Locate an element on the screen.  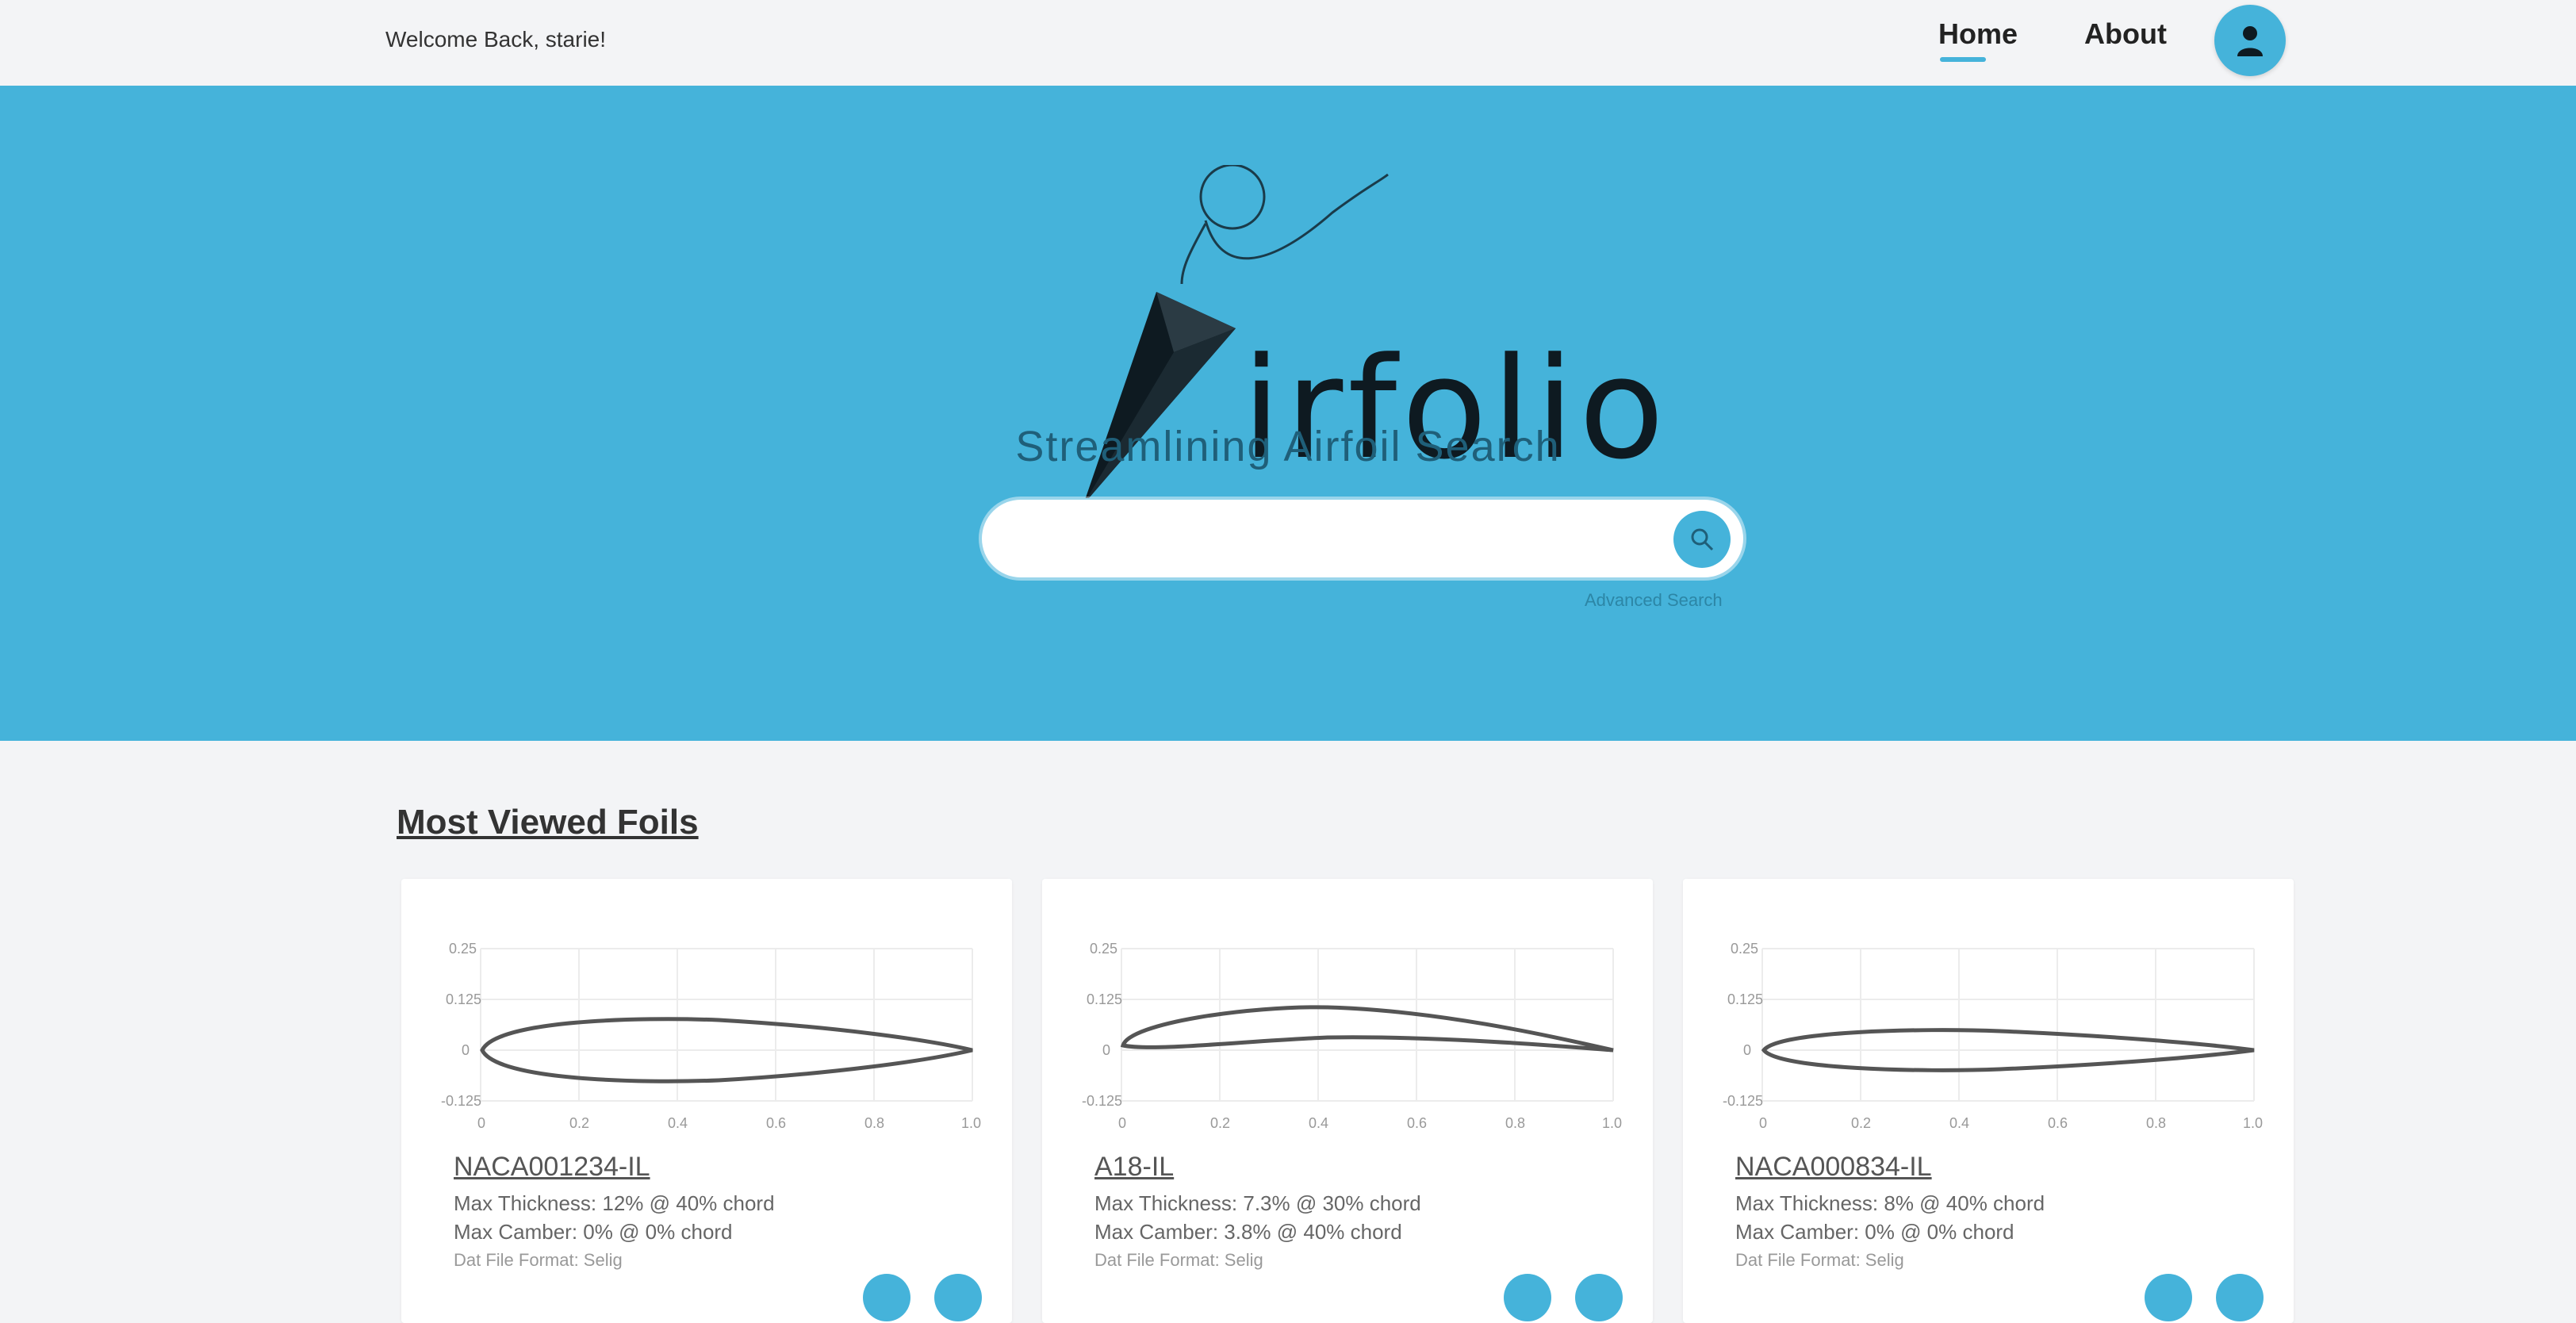
active-nav-indicator is located at coordinates (1963, 59).